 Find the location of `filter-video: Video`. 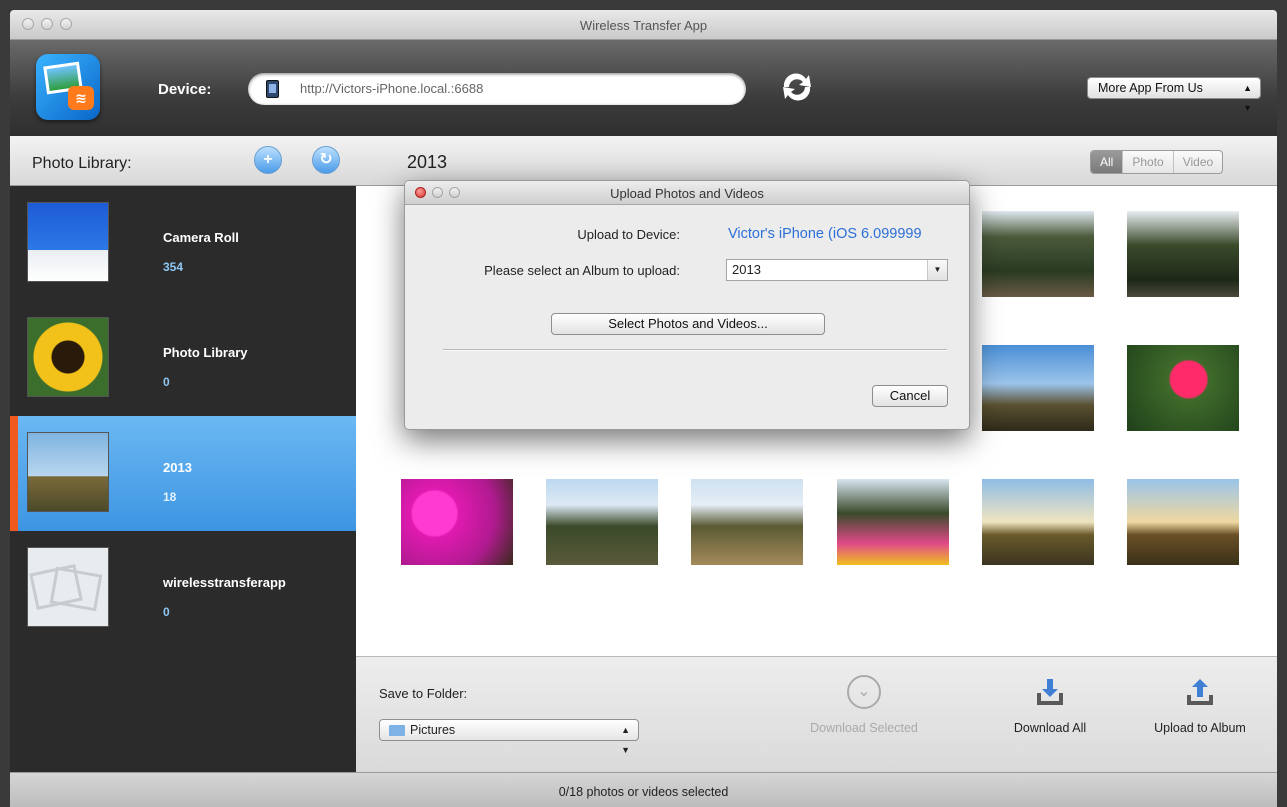

filter-video: Video is located at coordinates (1197, 162).